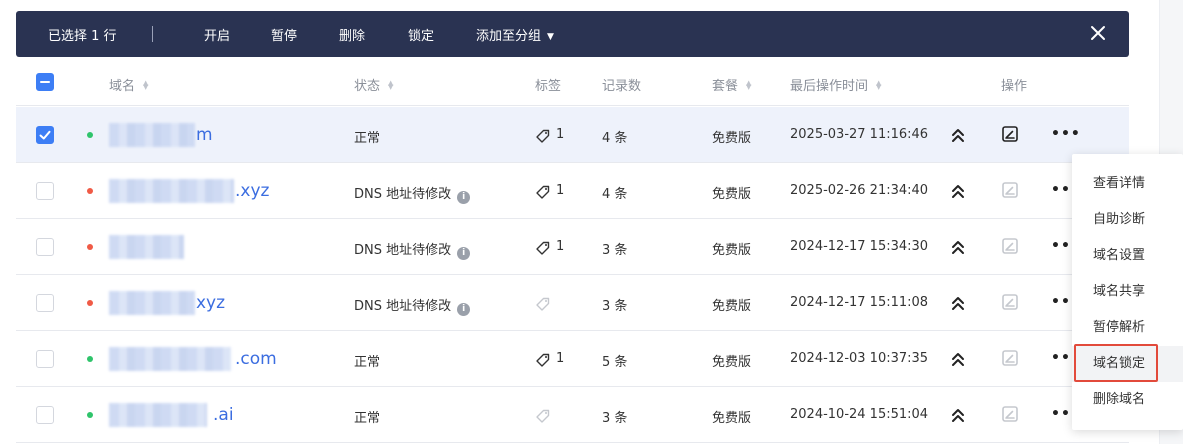  I want to click on menu-item-domain-lock: 域名锁定, so click(1127, 364).